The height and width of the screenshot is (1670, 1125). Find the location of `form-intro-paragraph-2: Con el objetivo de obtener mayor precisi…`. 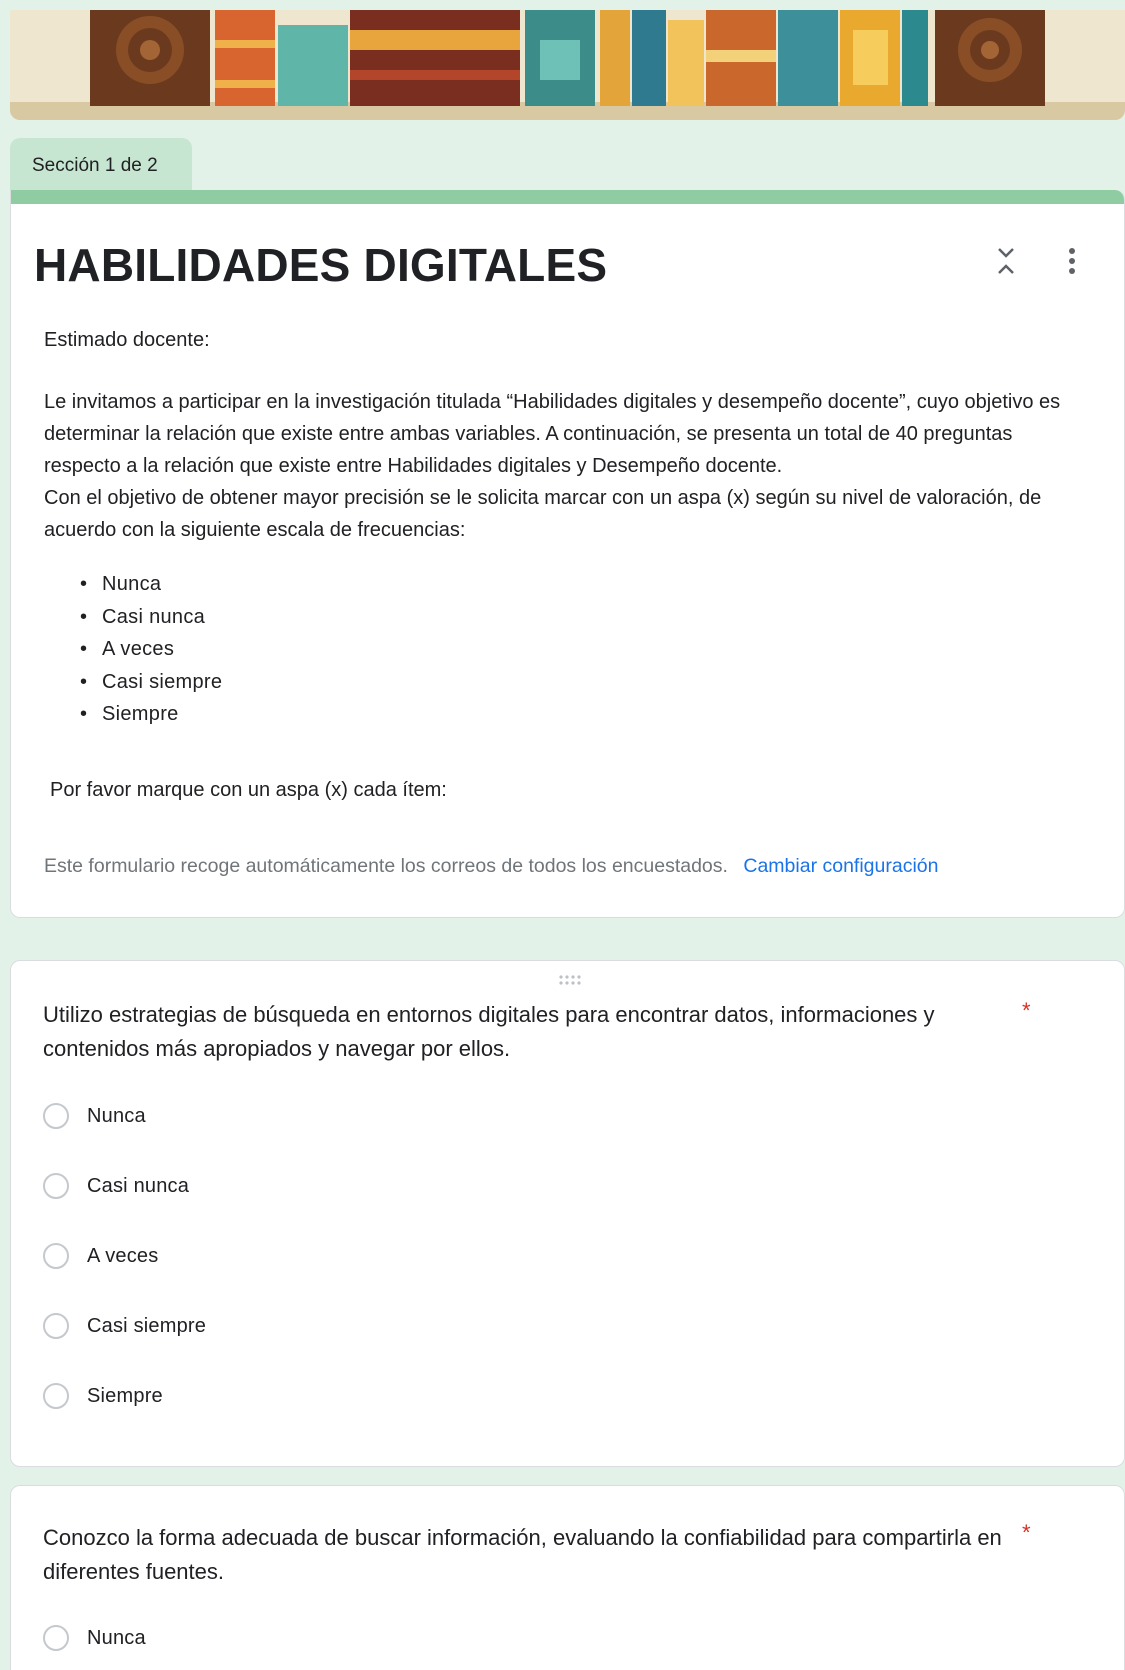

form-intro-paragraph-2: Con el objetivo de obtener mayor precisi… is located at coordinates (543, 514).